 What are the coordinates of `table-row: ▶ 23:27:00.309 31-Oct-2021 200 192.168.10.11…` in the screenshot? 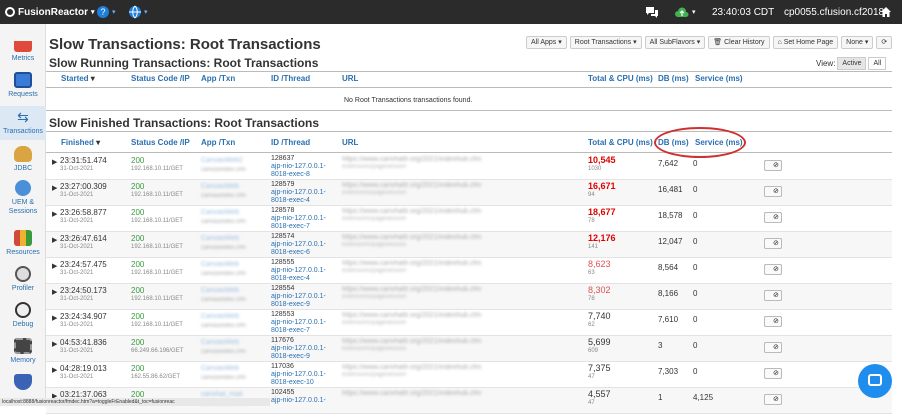 It's located at (469, 193).